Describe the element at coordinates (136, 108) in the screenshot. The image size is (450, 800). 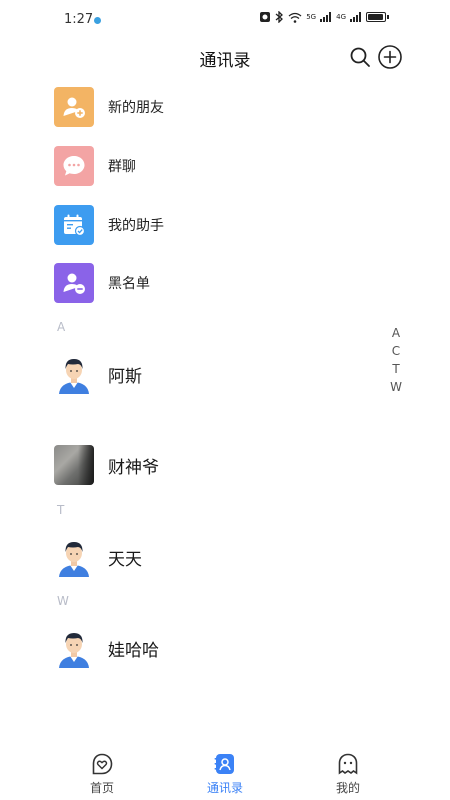
I see `menu-label: 新的朋友` at that location.